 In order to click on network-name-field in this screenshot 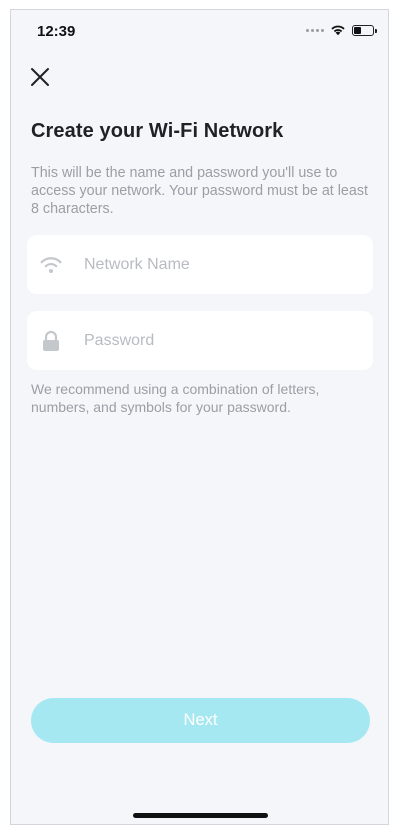, I will do `click(200, 264)`.